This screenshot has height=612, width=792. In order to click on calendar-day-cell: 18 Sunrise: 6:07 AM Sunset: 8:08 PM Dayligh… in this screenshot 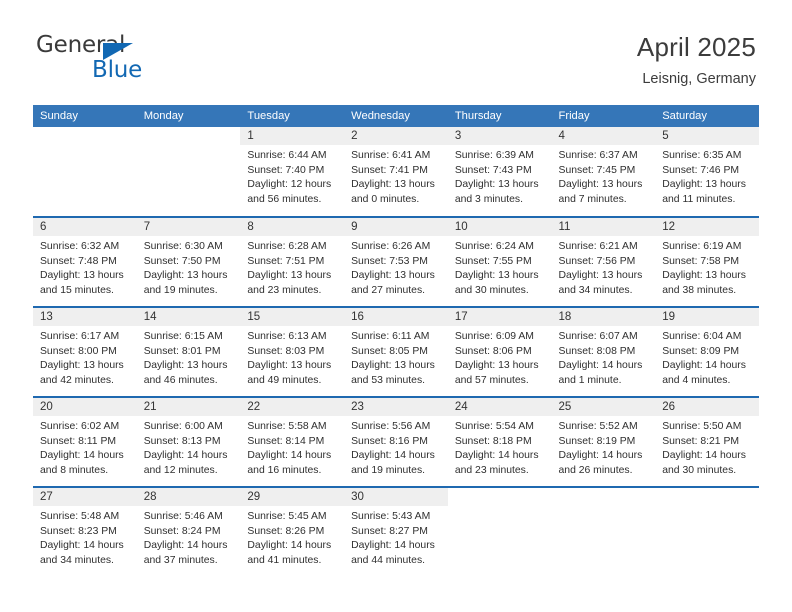, I will do `click(603, 351)`.